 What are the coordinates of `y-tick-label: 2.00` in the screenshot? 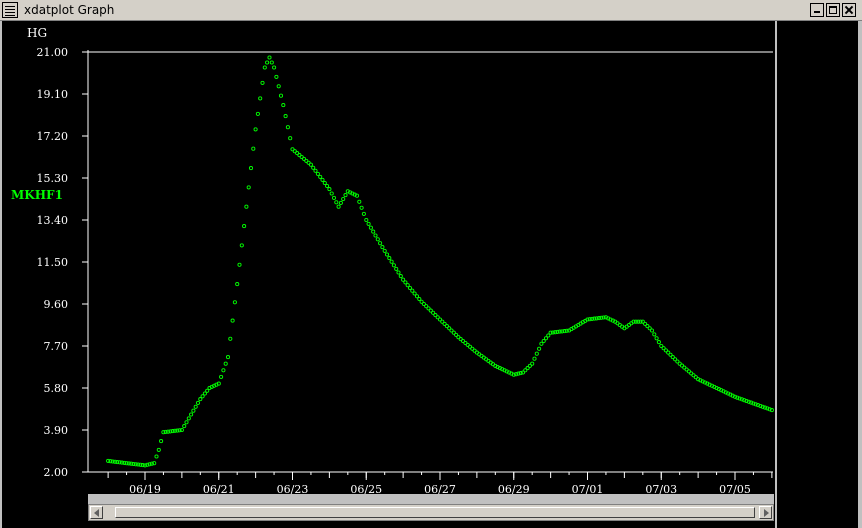 It's located at (56, 472).